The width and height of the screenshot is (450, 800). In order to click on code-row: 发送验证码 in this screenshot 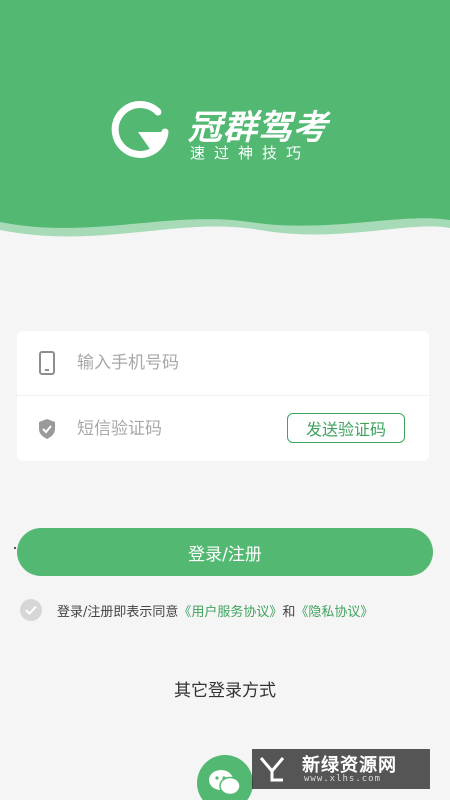, I will do `click(223, 428)`.